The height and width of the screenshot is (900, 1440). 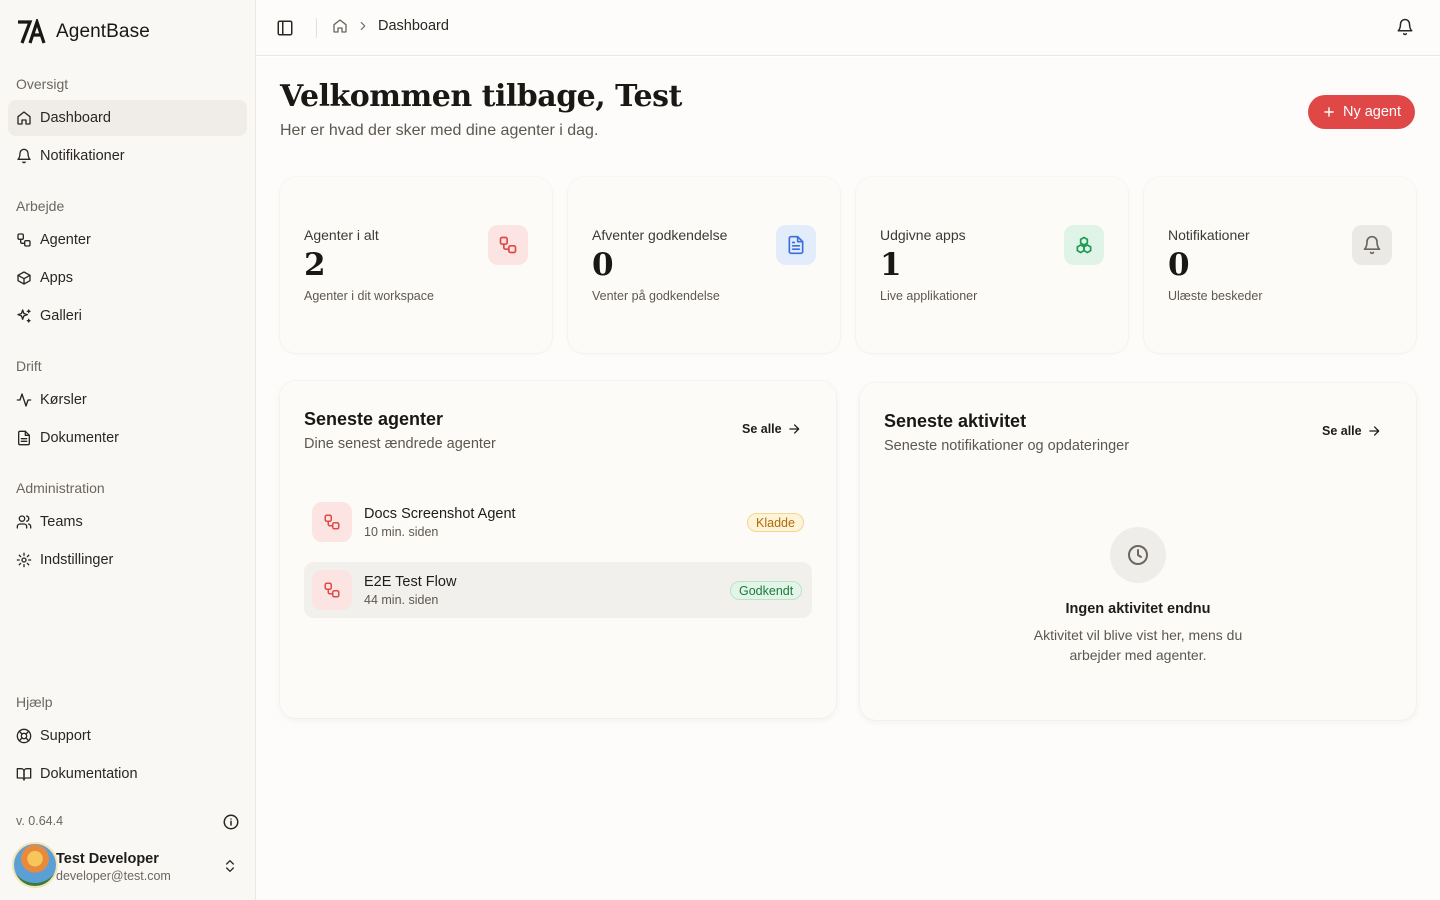 I want to click on sidebar-item-label: Agenter, so click(x=65, y=240).